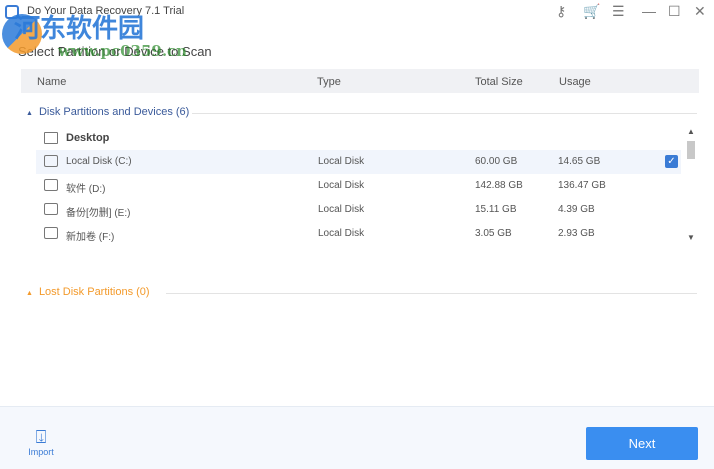  Describe the element at coordinates (618, 11) in the screenshot. I see `menu-icon: ☰` at that location.